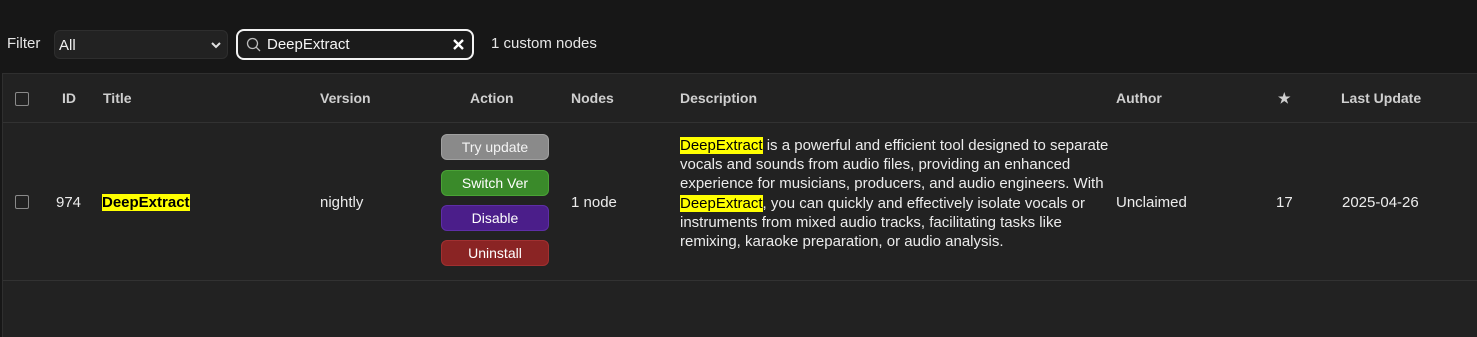 The height and width of the screenshot is (337, 1477). I want to click on result-count: 1 custom nodes, so click(544, 43).